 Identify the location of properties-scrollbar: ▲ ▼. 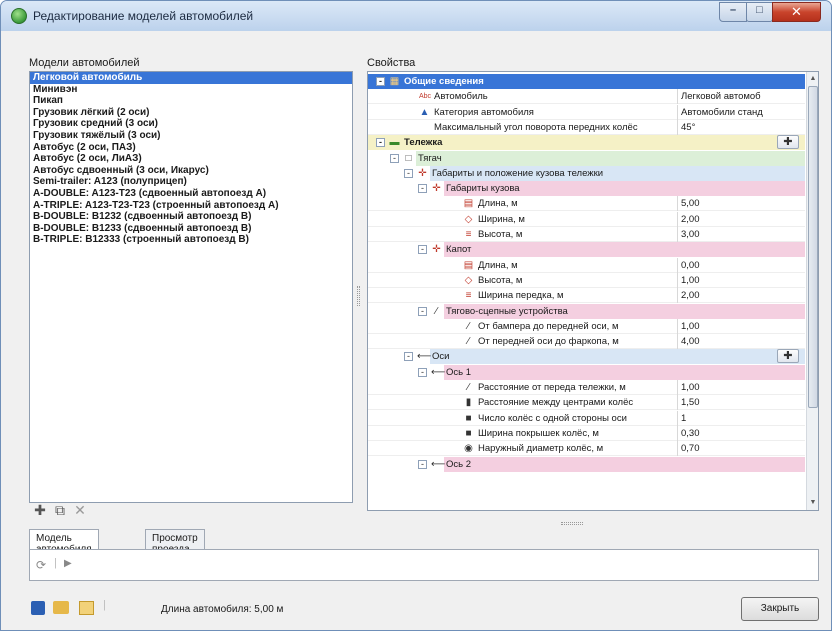
(812, 291).